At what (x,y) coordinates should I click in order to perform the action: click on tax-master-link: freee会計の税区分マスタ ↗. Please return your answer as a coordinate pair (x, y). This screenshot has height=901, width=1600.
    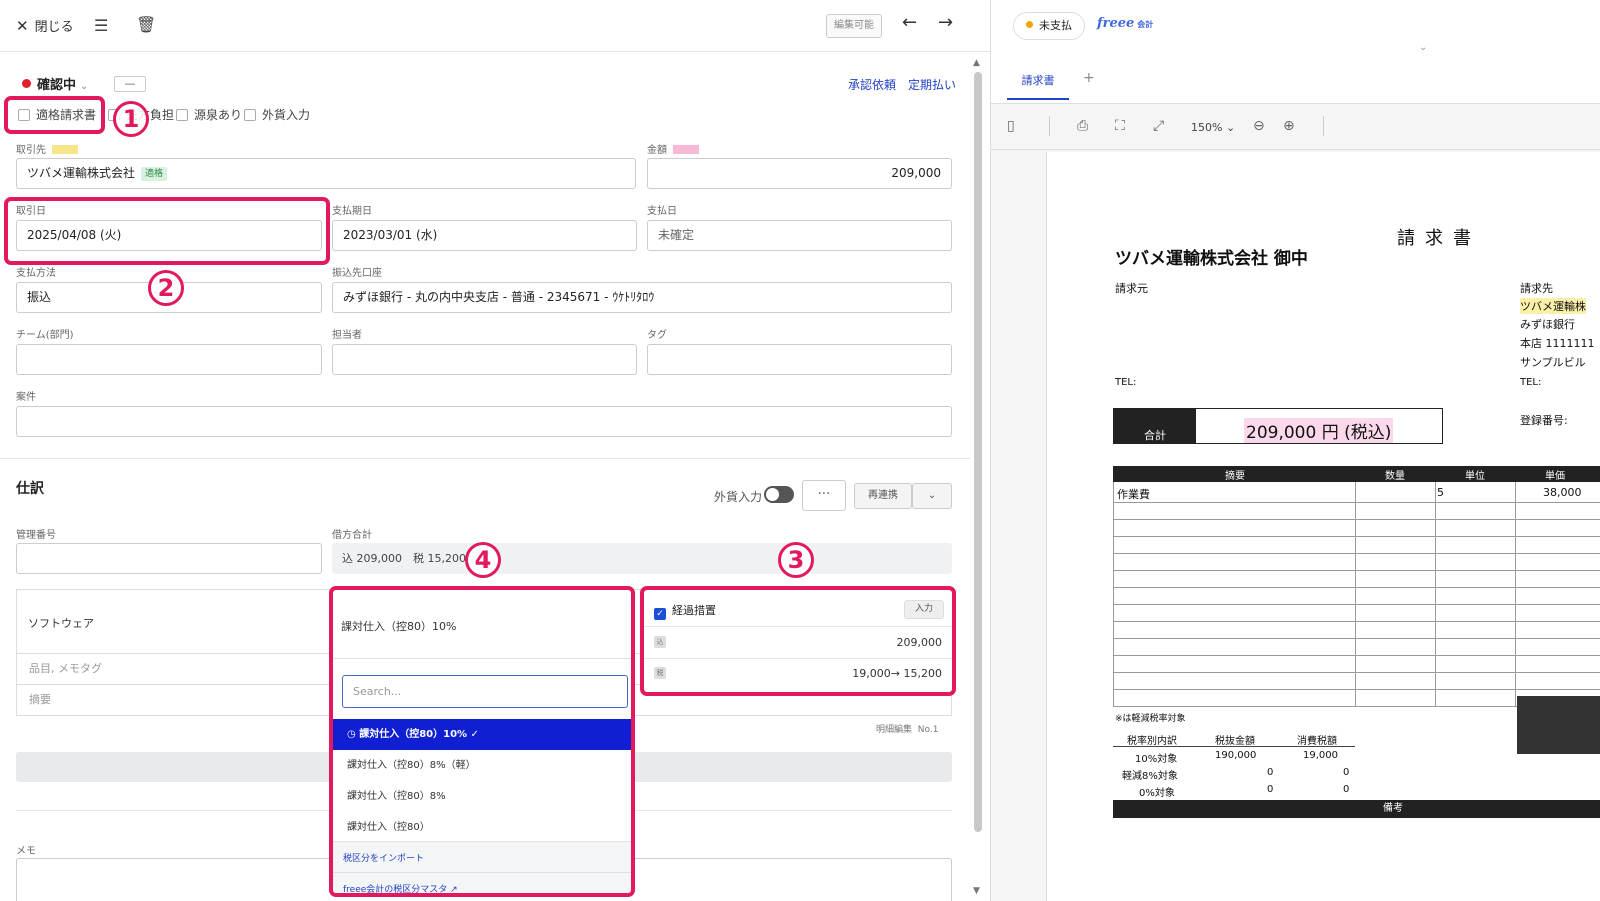
    Looking at the image, I should click on (400, 888).